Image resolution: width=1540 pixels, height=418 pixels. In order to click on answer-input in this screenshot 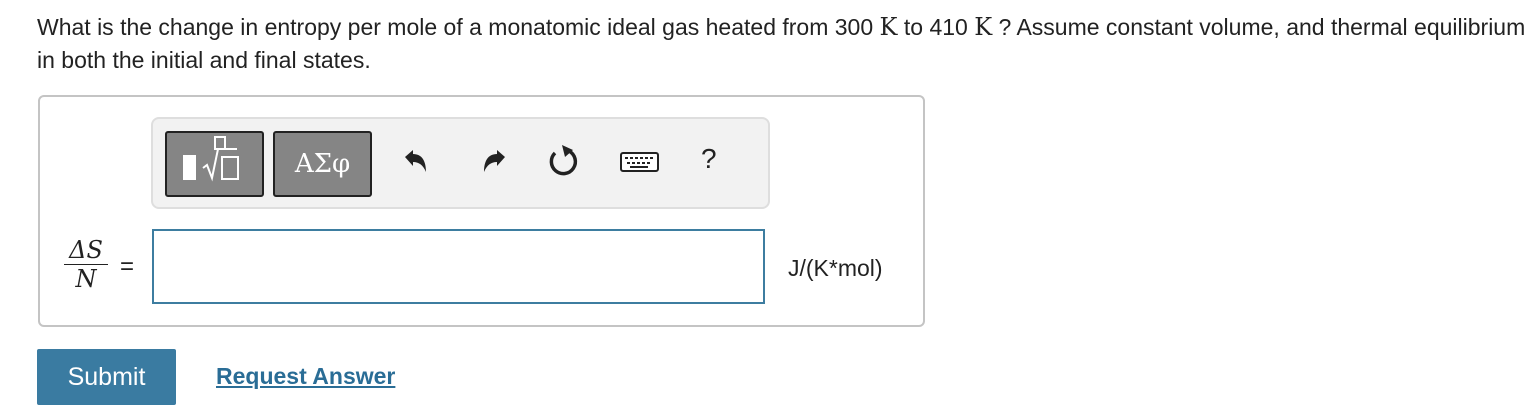, I will do `click(458, 266)`.